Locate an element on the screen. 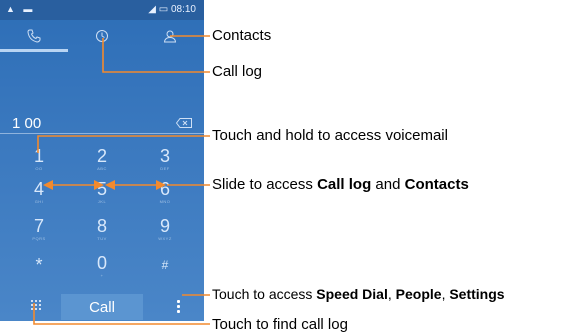 The image size is (583, 336). callout-menu-sep1: , is located at coordinates (391, 294).